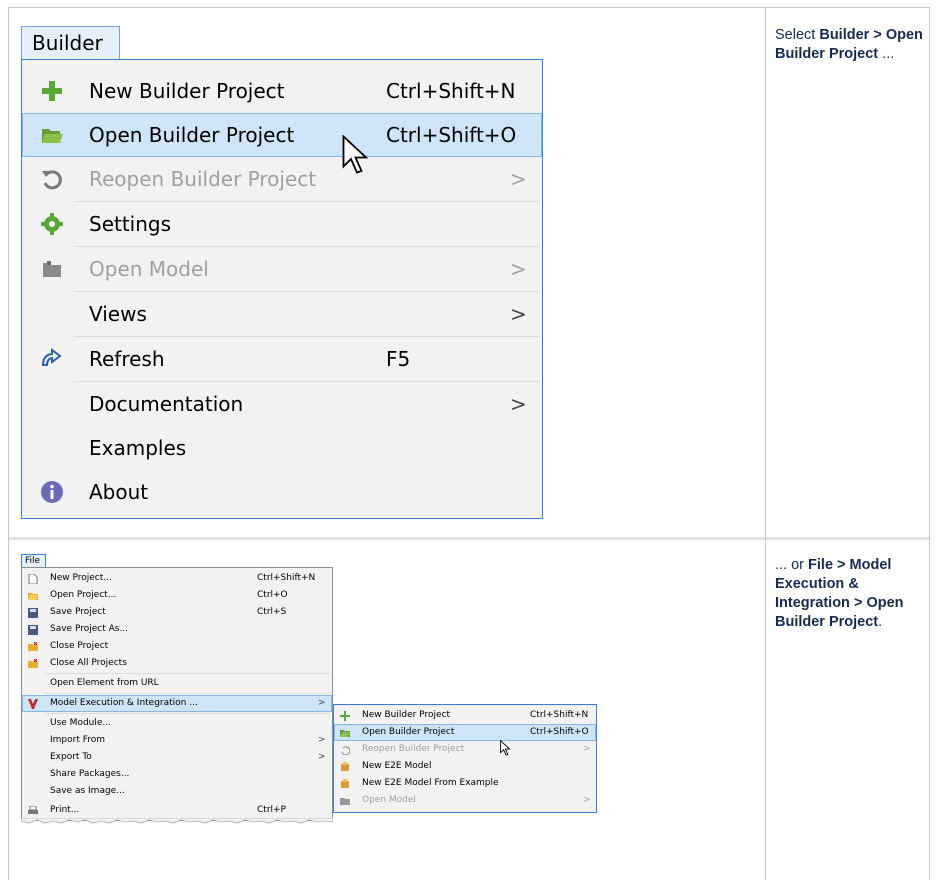  Describe the element at coordinates (70, 43) in the screenshot. I see `builder-menu-title: Builder` at that location.